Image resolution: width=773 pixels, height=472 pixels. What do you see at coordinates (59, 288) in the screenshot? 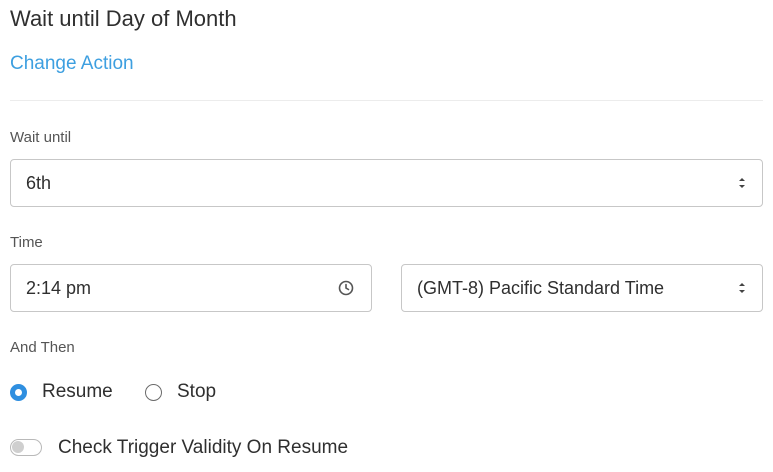
I see `time-value: 2:14 pm` at bounding box center [59, 288].